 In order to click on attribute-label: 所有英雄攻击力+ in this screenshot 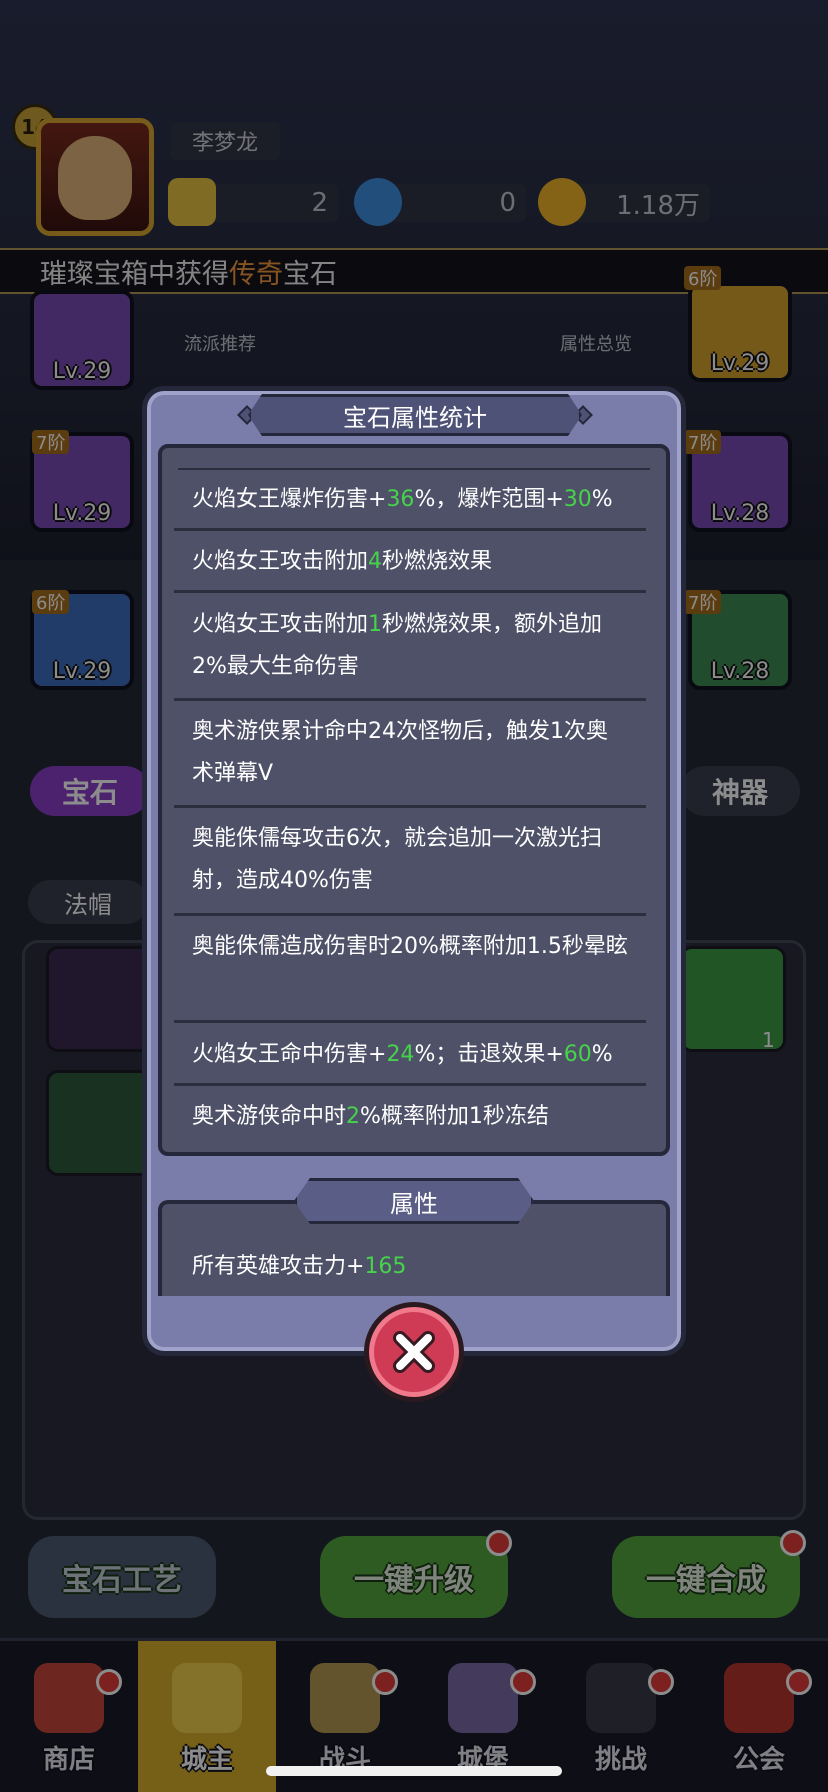, I will do `click(278, 1266)`.